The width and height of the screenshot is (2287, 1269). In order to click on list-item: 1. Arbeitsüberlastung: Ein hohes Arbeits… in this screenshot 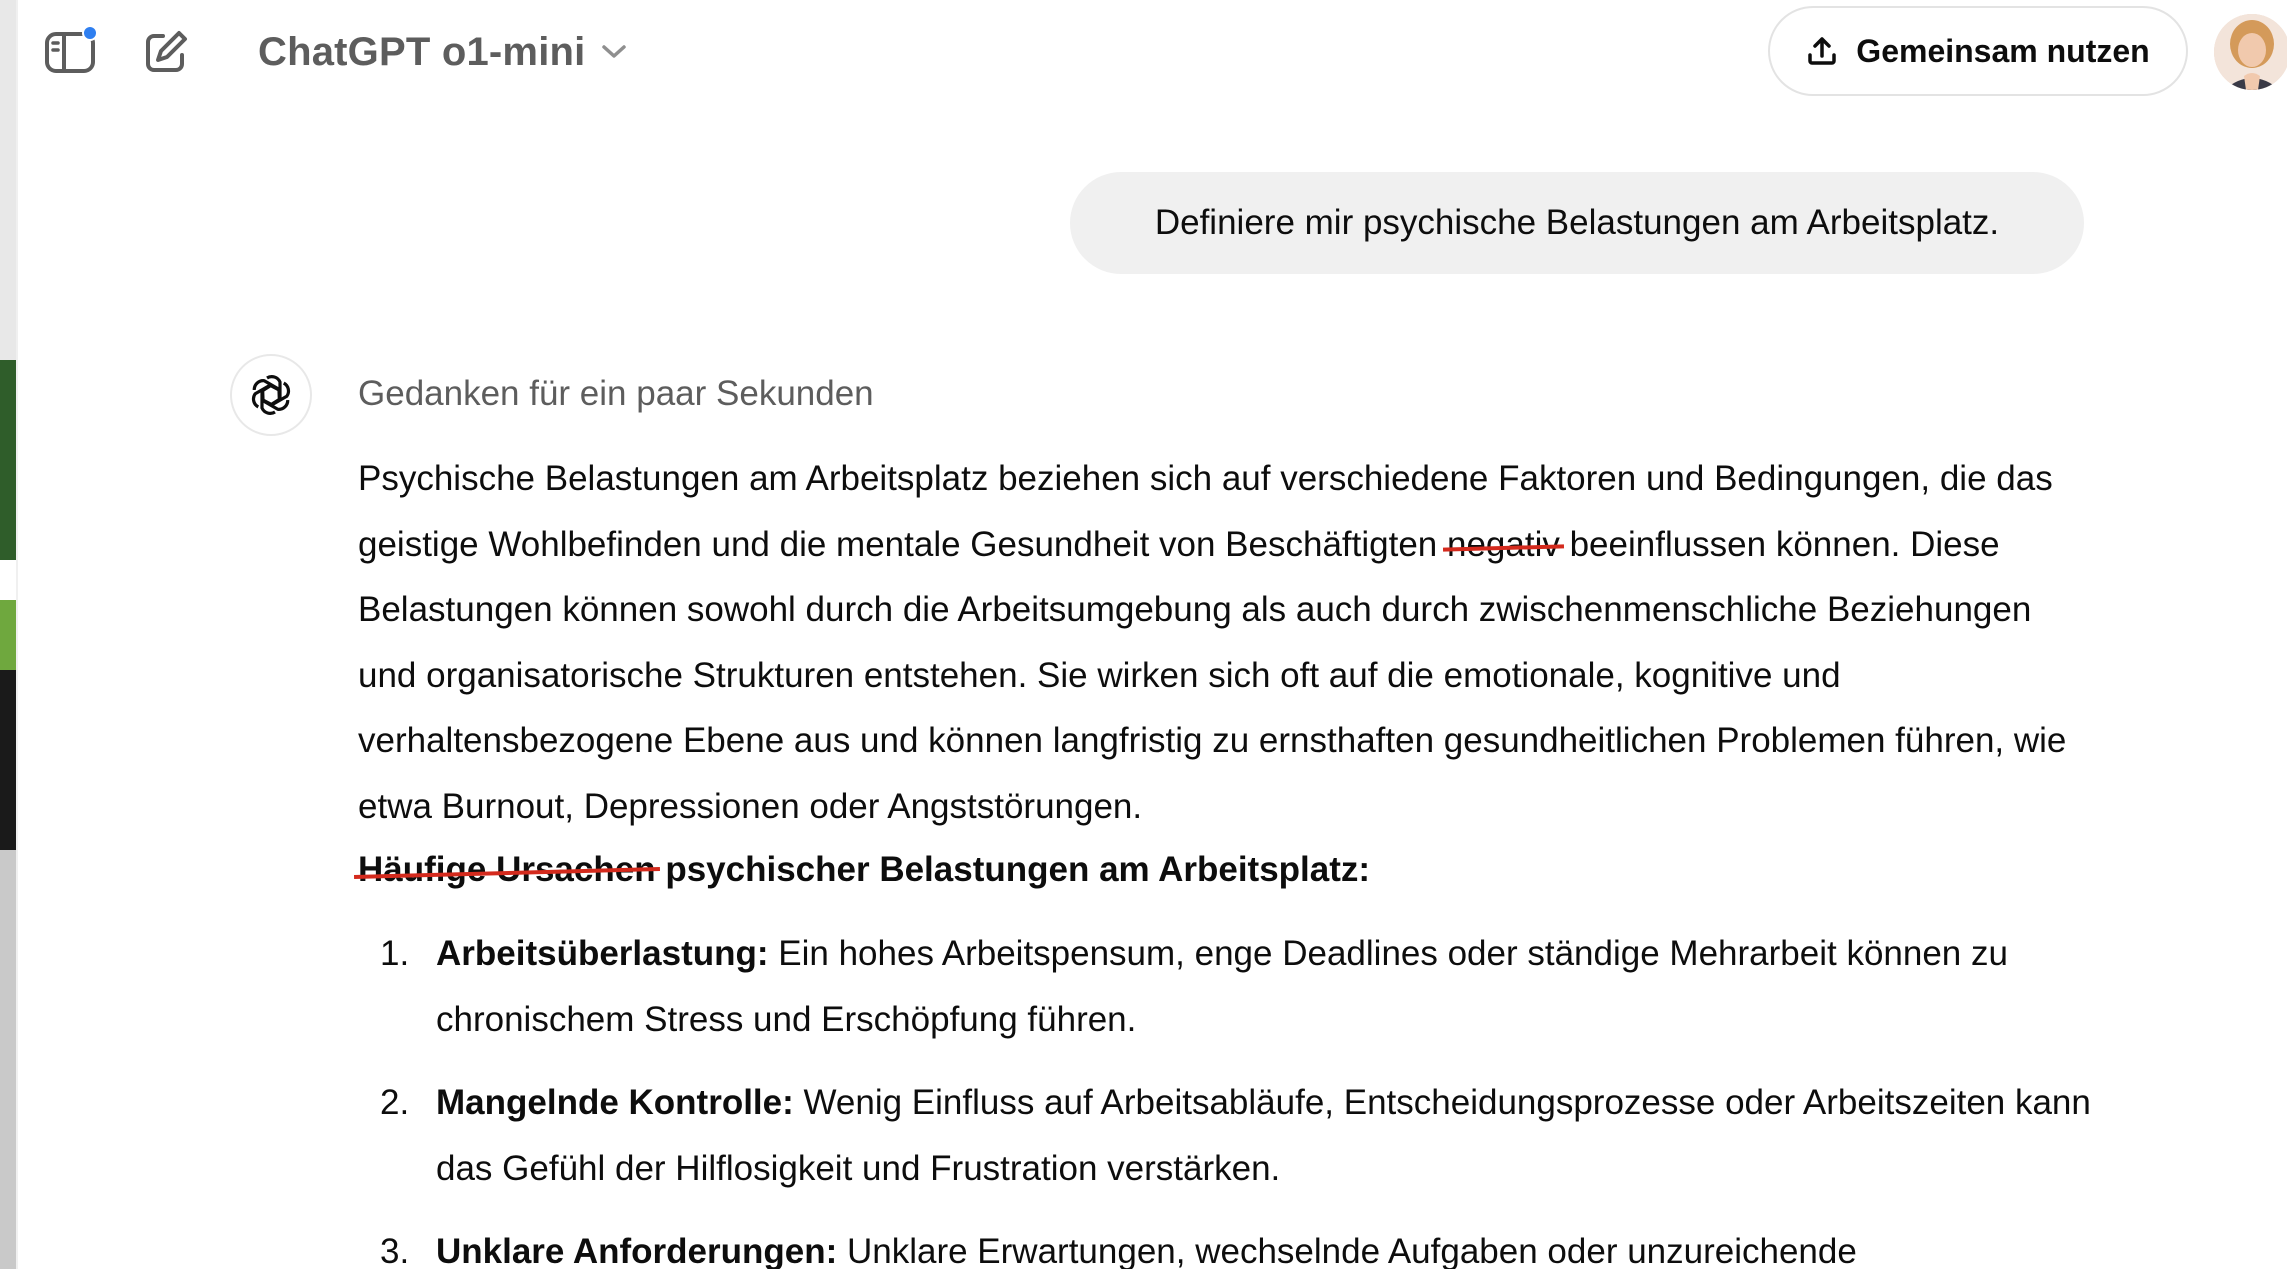, I will do `click(1228, 986)`.